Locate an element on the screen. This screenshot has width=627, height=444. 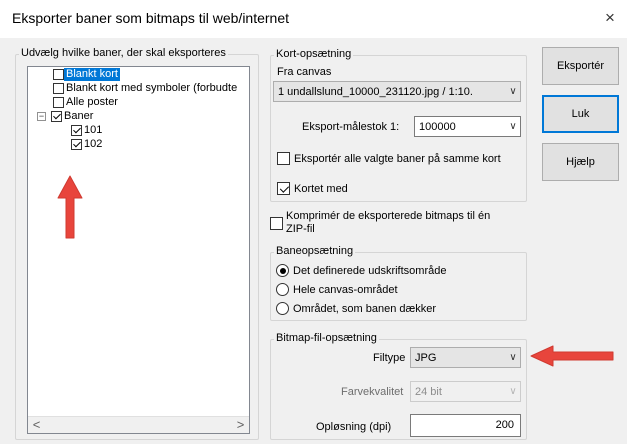
export-button: Eksportér is located at coordinates (580, 66).